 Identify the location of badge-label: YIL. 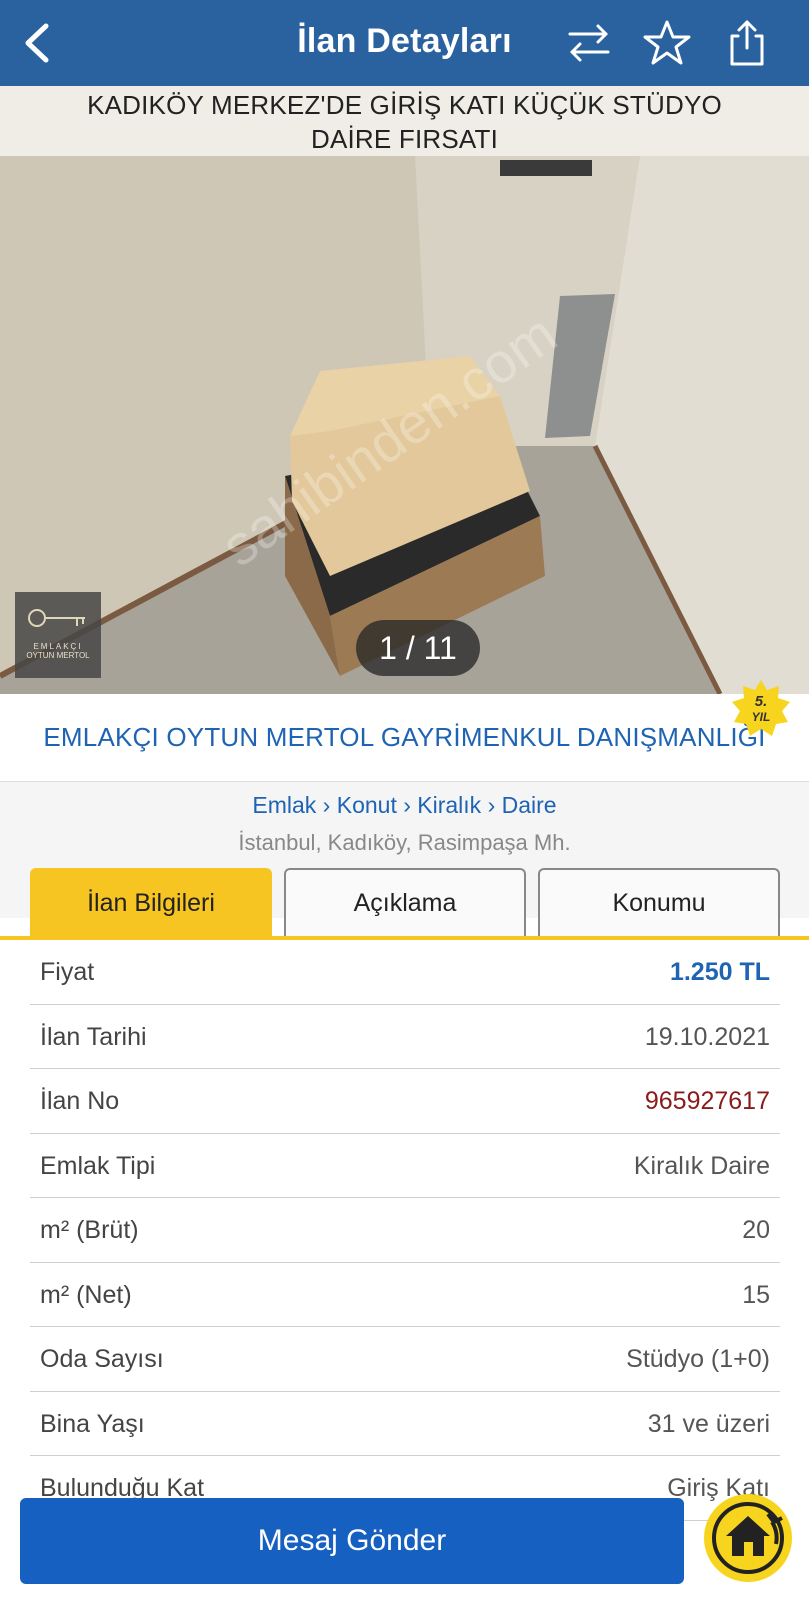
(761, 717).